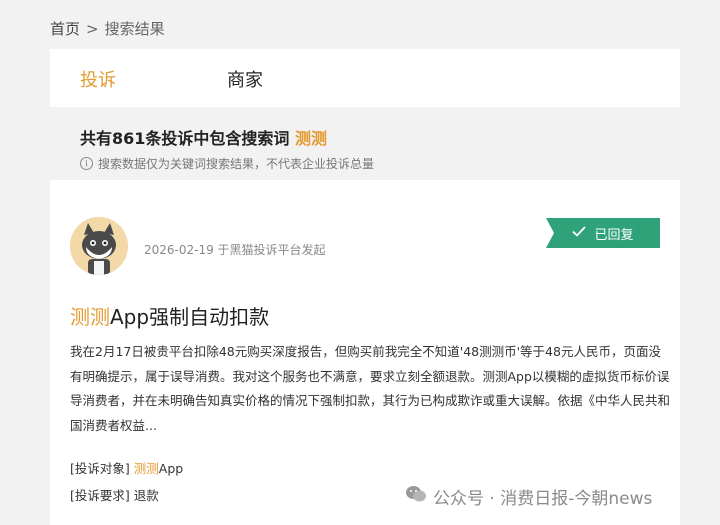  Describe the element at coordinates (416, 496) in the screenshot. I see `wechat-icon` at that location.